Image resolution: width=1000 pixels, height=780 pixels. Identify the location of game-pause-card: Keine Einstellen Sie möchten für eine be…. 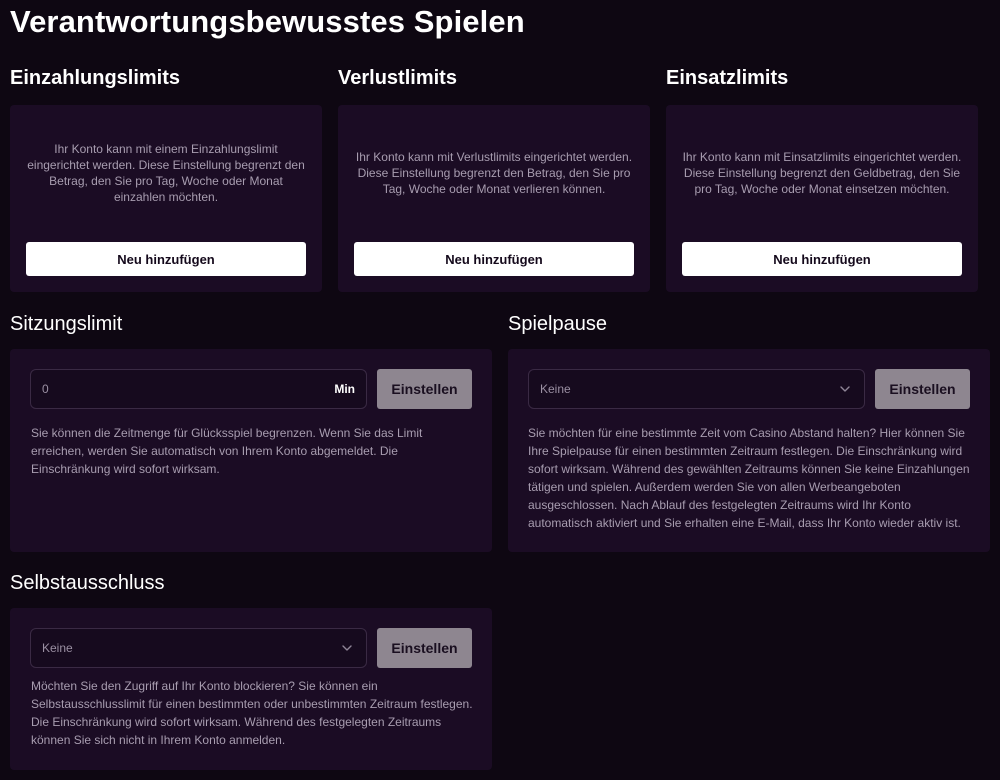
(749, 450).